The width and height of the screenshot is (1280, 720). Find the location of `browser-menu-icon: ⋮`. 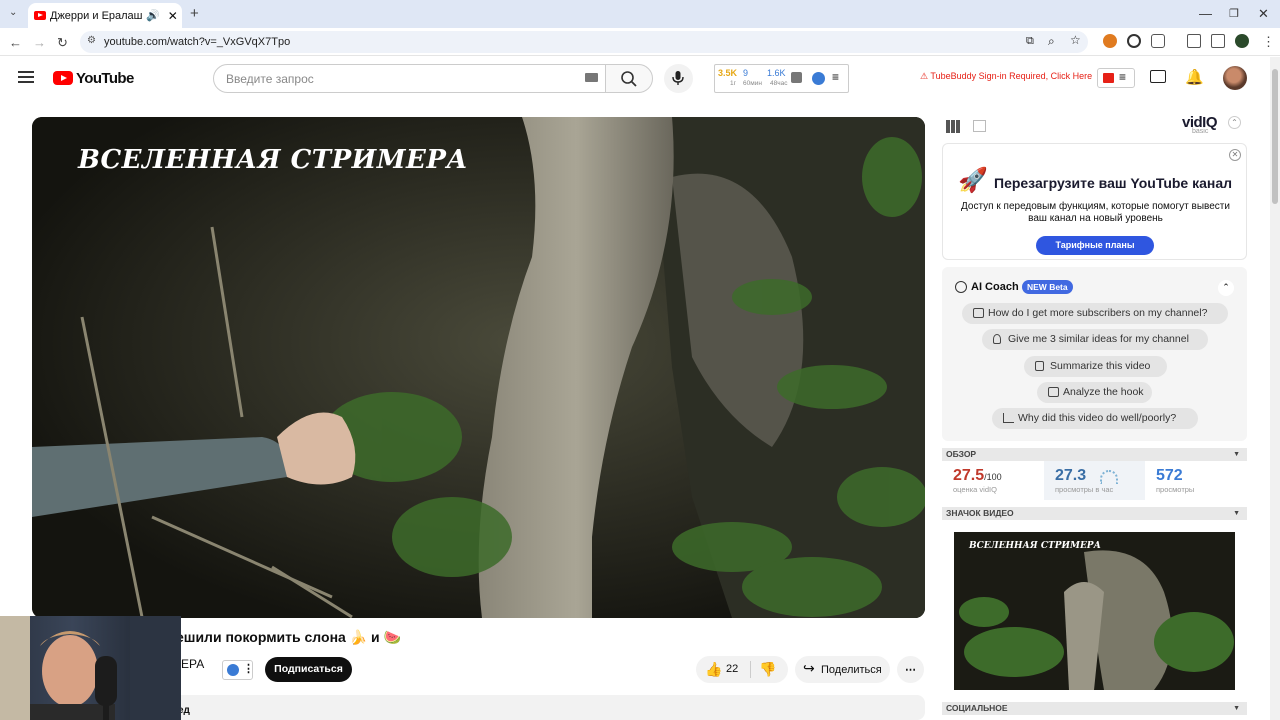

browser-menu-icon: ⋮ is located at coordinates (1268, 42).